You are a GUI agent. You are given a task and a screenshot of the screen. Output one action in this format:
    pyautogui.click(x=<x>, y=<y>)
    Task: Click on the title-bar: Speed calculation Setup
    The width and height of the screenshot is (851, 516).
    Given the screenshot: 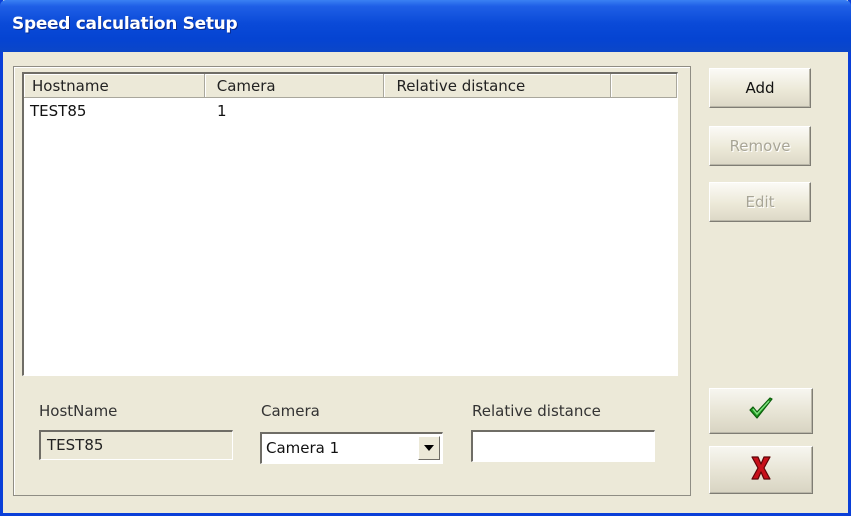 What is the action you would take?
    pyautogui.click(x=425, y=26)
    